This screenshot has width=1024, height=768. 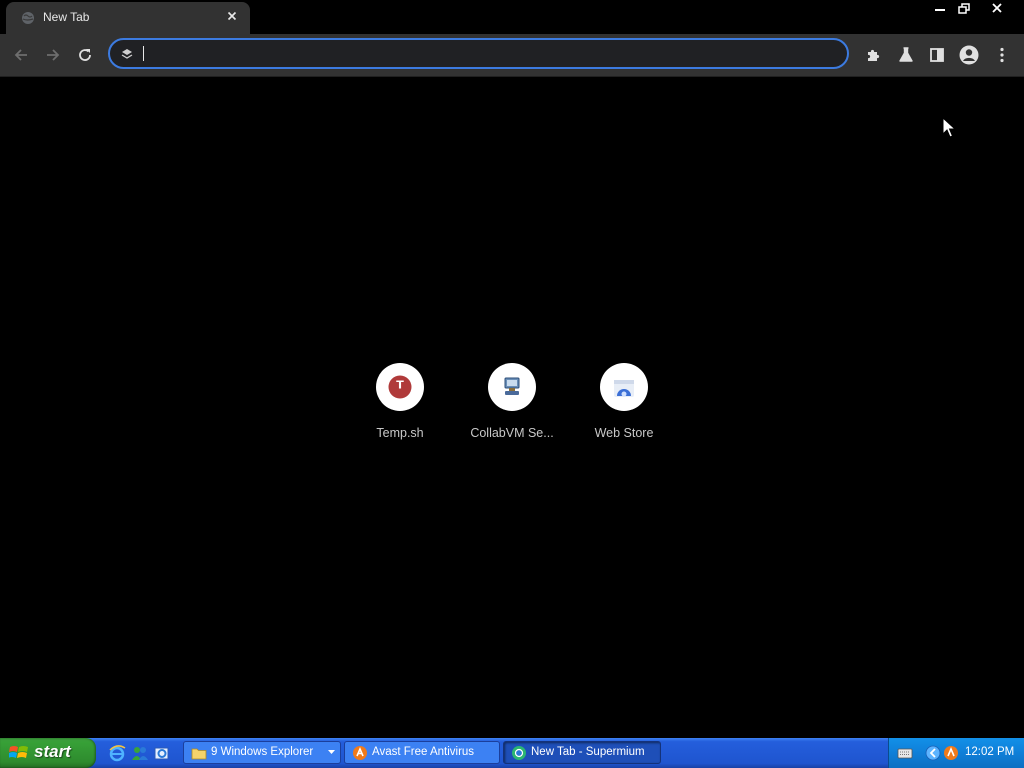 What do you see at coordinates (905, 753) in the screenshot?
I see `keyboard-icon` at bounding box center [905, 753].